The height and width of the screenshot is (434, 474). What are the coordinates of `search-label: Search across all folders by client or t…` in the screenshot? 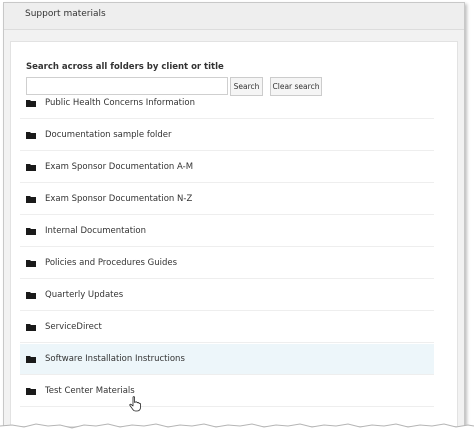 It's located at (125, 67).